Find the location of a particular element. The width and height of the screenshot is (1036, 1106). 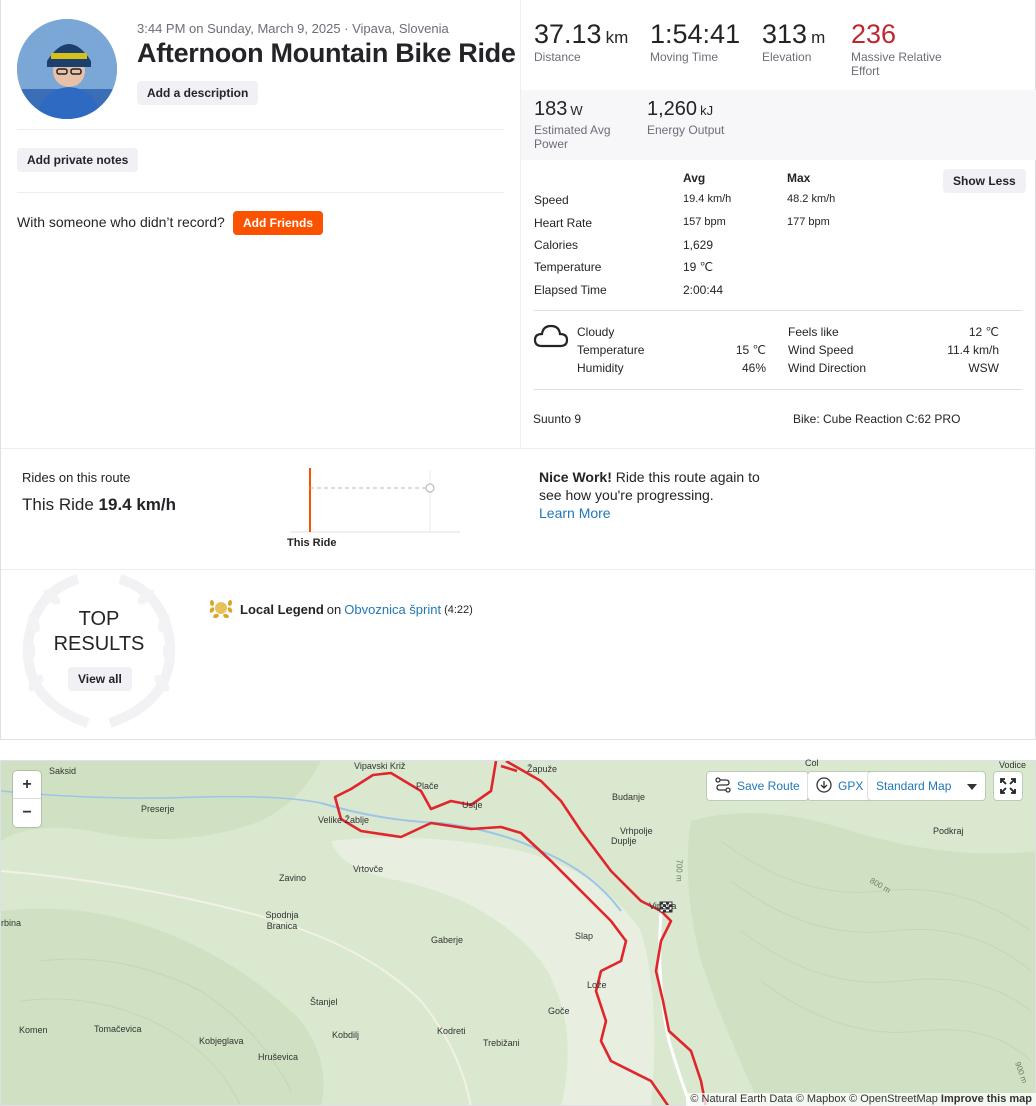

map-place-label: Vipava is located at coordinates (663, 906).